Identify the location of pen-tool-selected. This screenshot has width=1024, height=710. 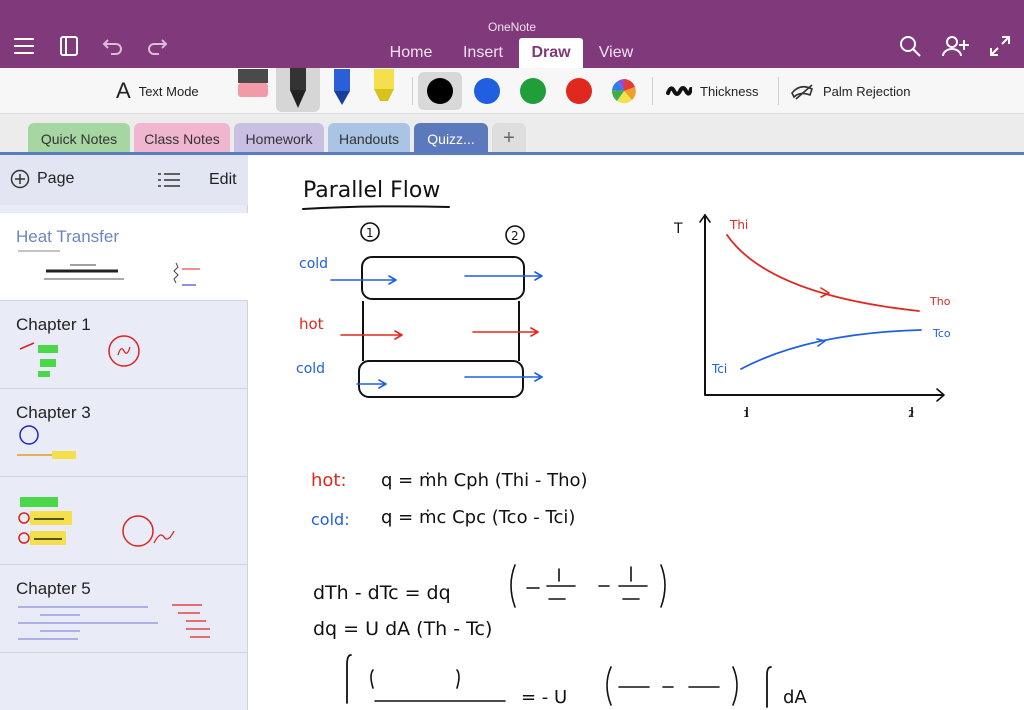
(298, 90).